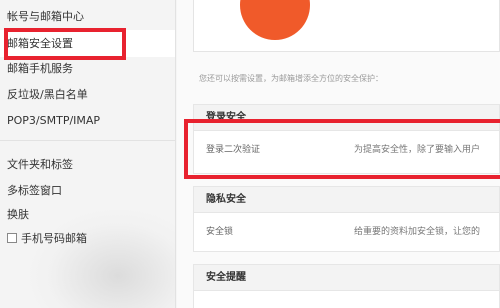 This screenshot has width=500, height=308. What do you see at coordinates (40, 69) in the screenshot?
I see `sidebar-item-mobile-service: 邮箱手机服务` at bounding box center [40, 69].